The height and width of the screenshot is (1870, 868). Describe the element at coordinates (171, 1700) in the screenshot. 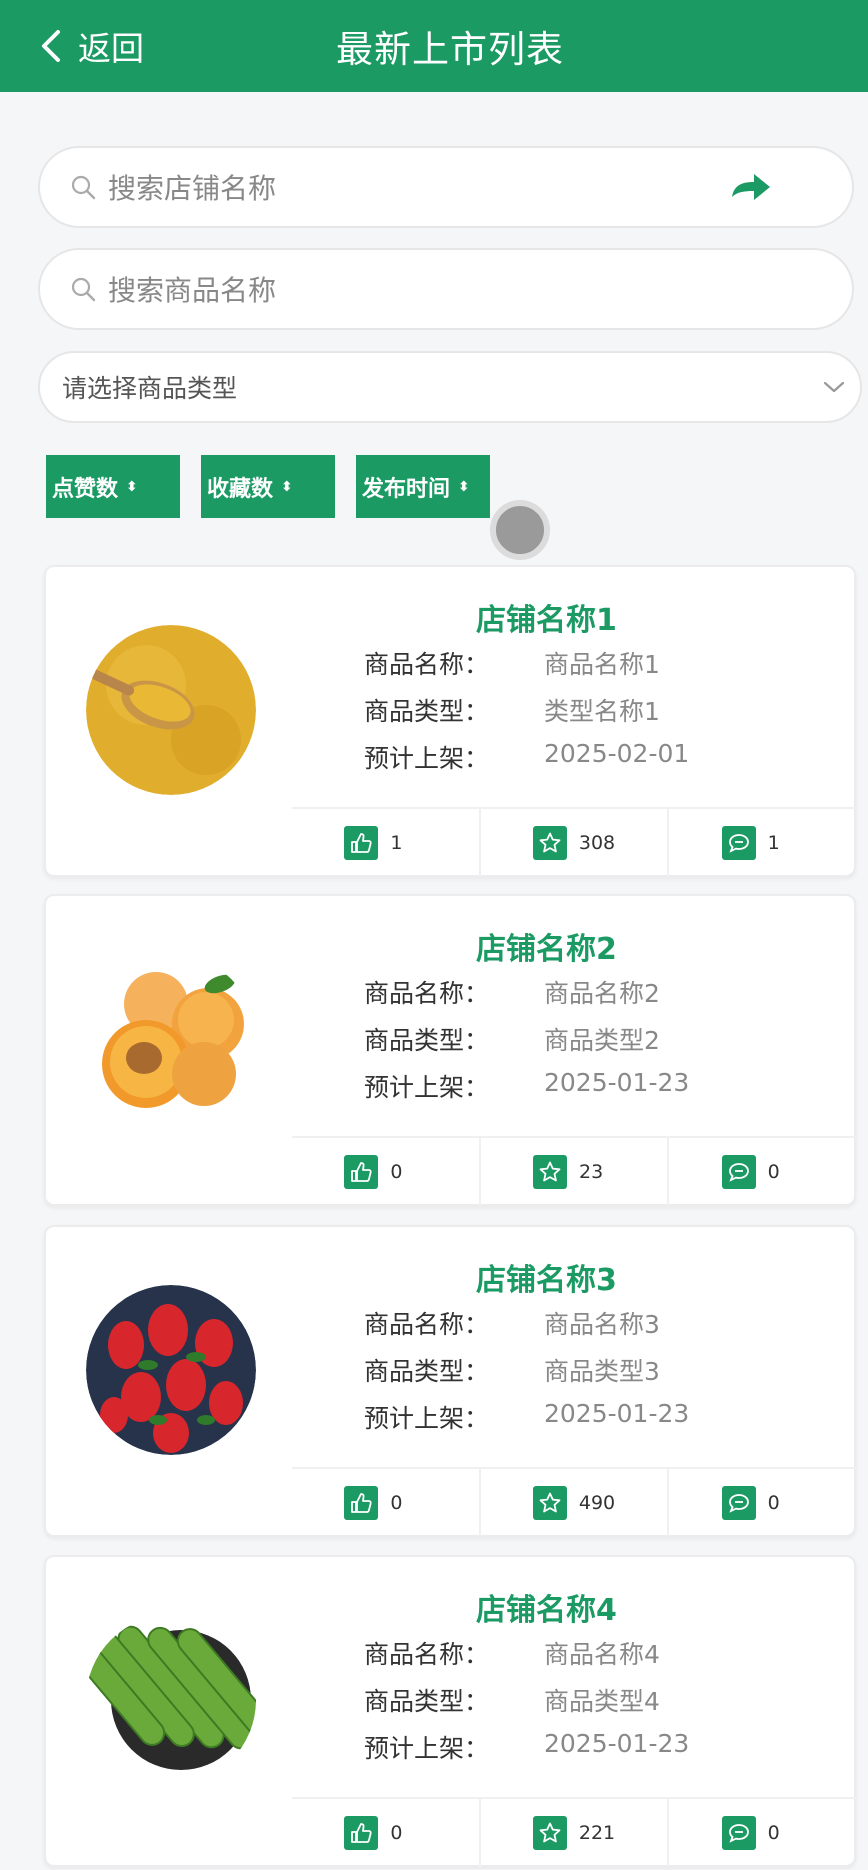

I see `product-image-cucumber` at that location.